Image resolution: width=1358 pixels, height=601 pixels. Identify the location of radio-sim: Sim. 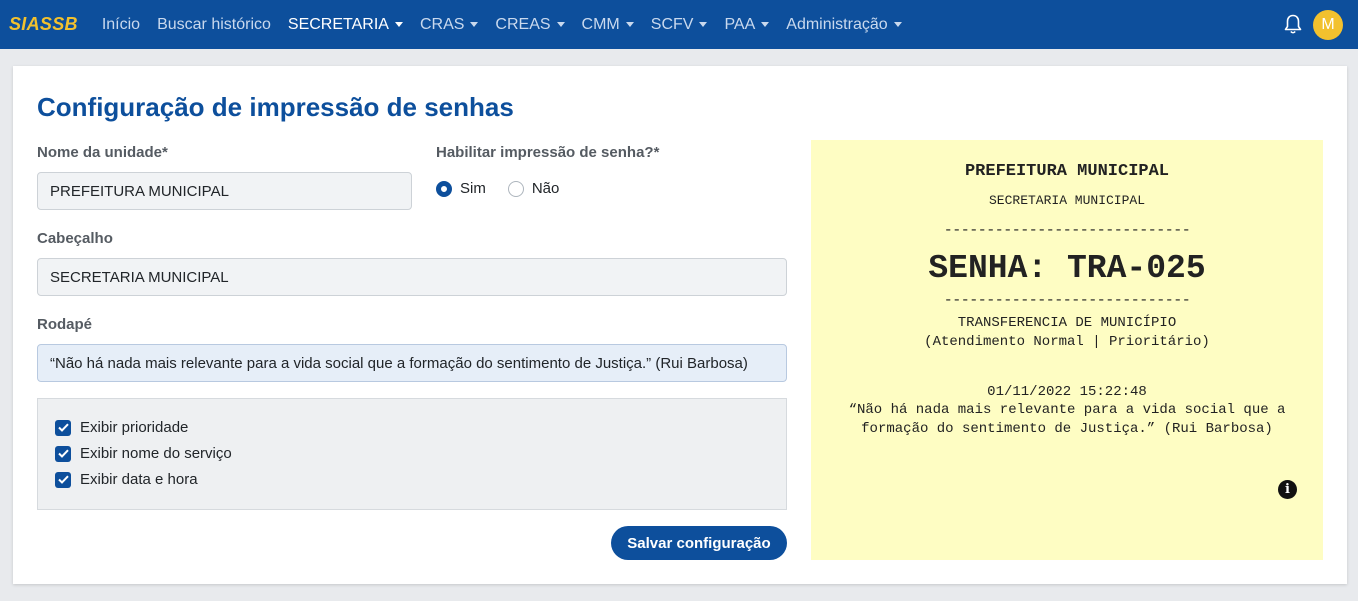
(461, 188).